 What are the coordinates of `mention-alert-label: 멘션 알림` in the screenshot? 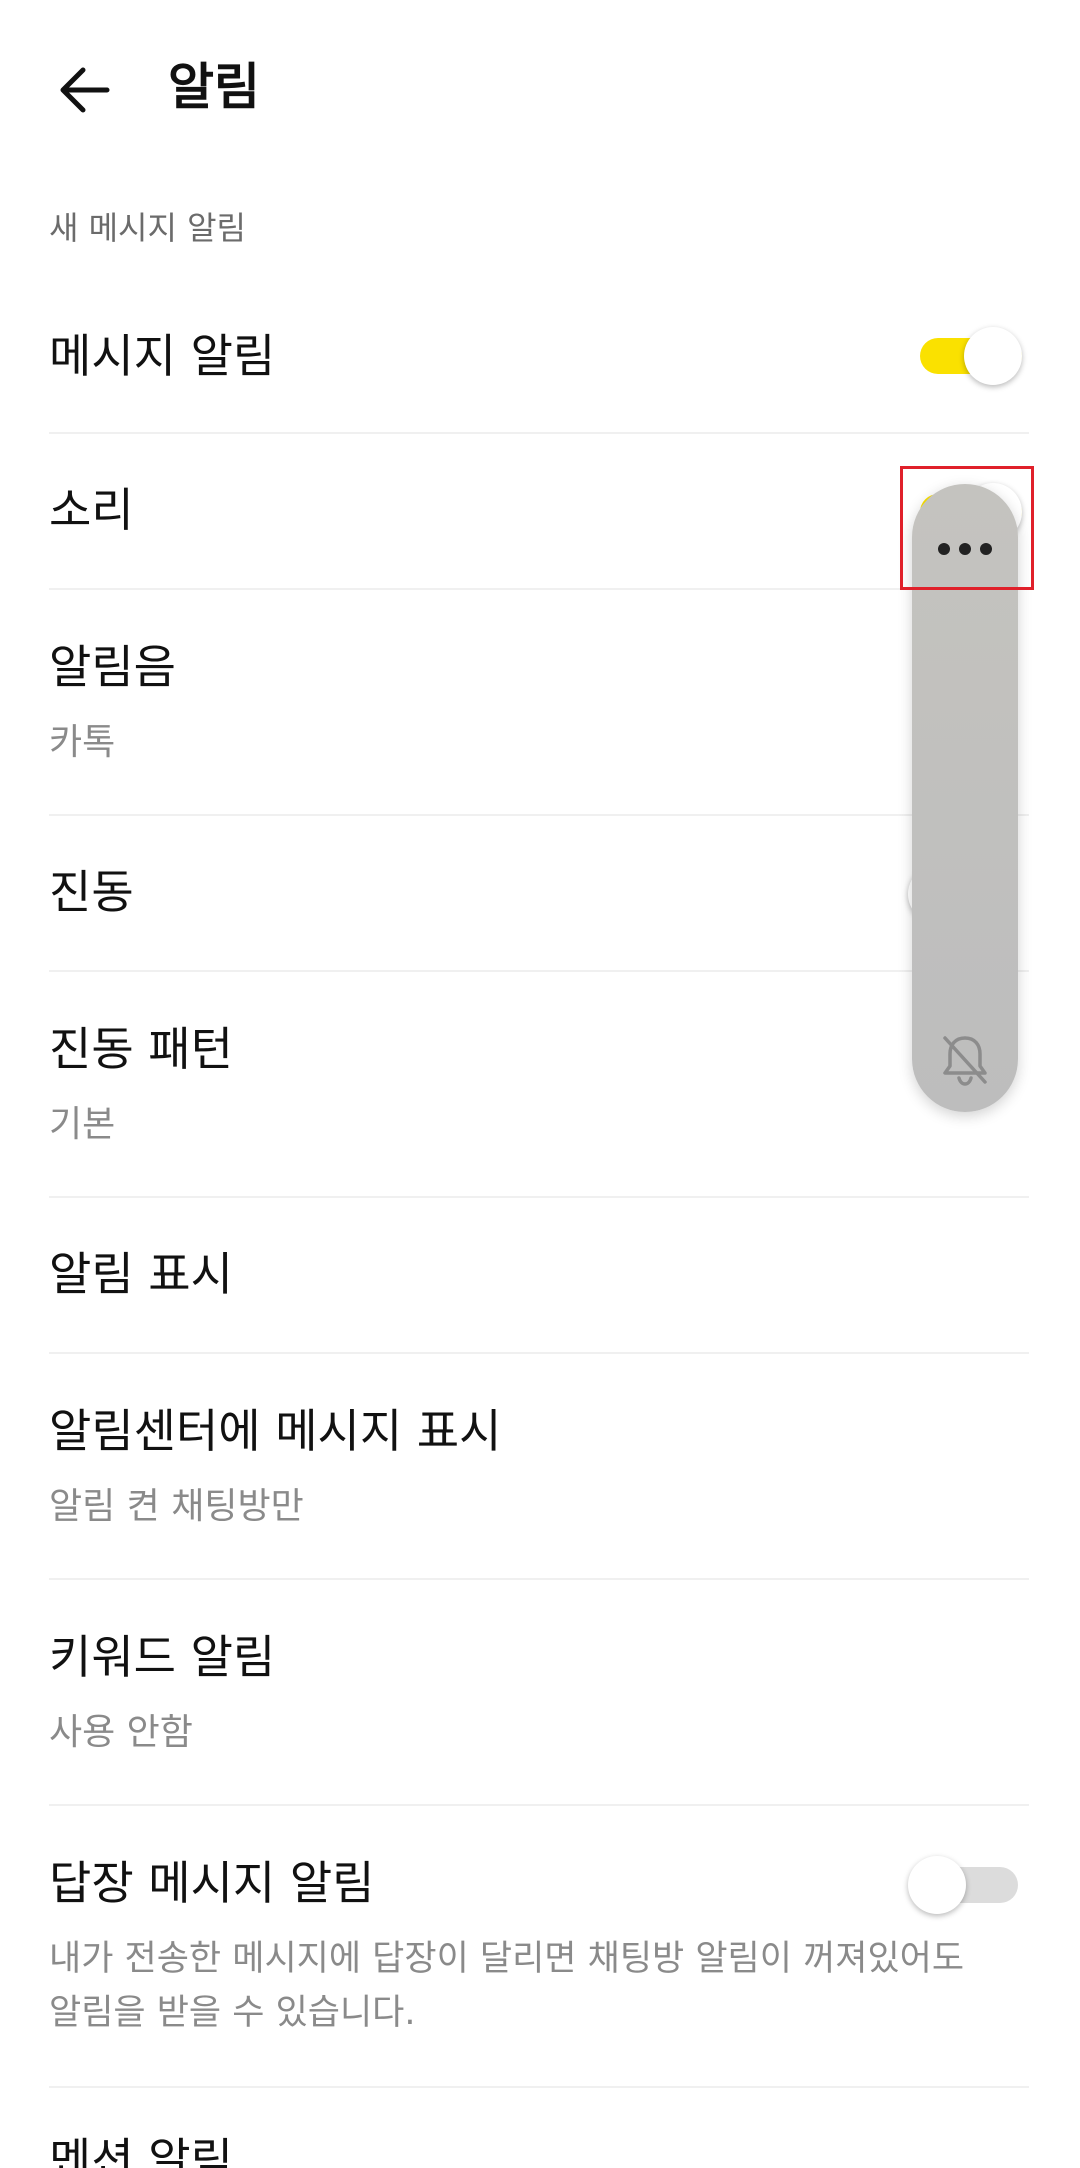 It's located at (141, 2150).